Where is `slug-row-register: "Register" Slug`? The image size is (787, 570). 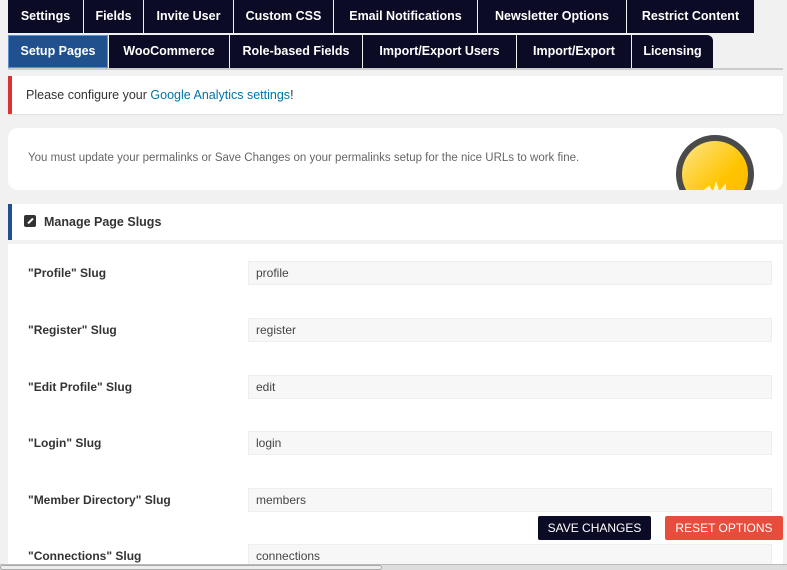 slug-row-register: "Register" Slug is located at coordinates (395, 330).